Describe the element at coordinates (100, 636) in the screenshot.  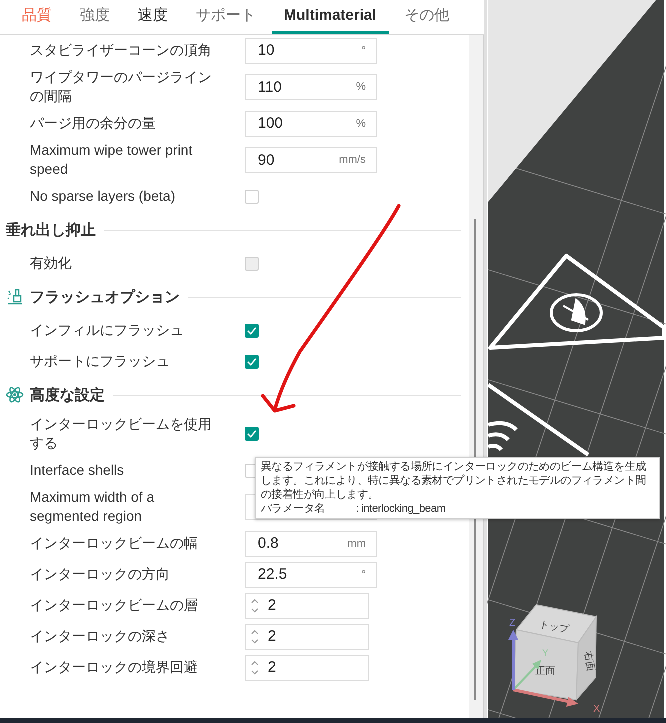
I see `setting-label: インターロックの深さ` at that location.